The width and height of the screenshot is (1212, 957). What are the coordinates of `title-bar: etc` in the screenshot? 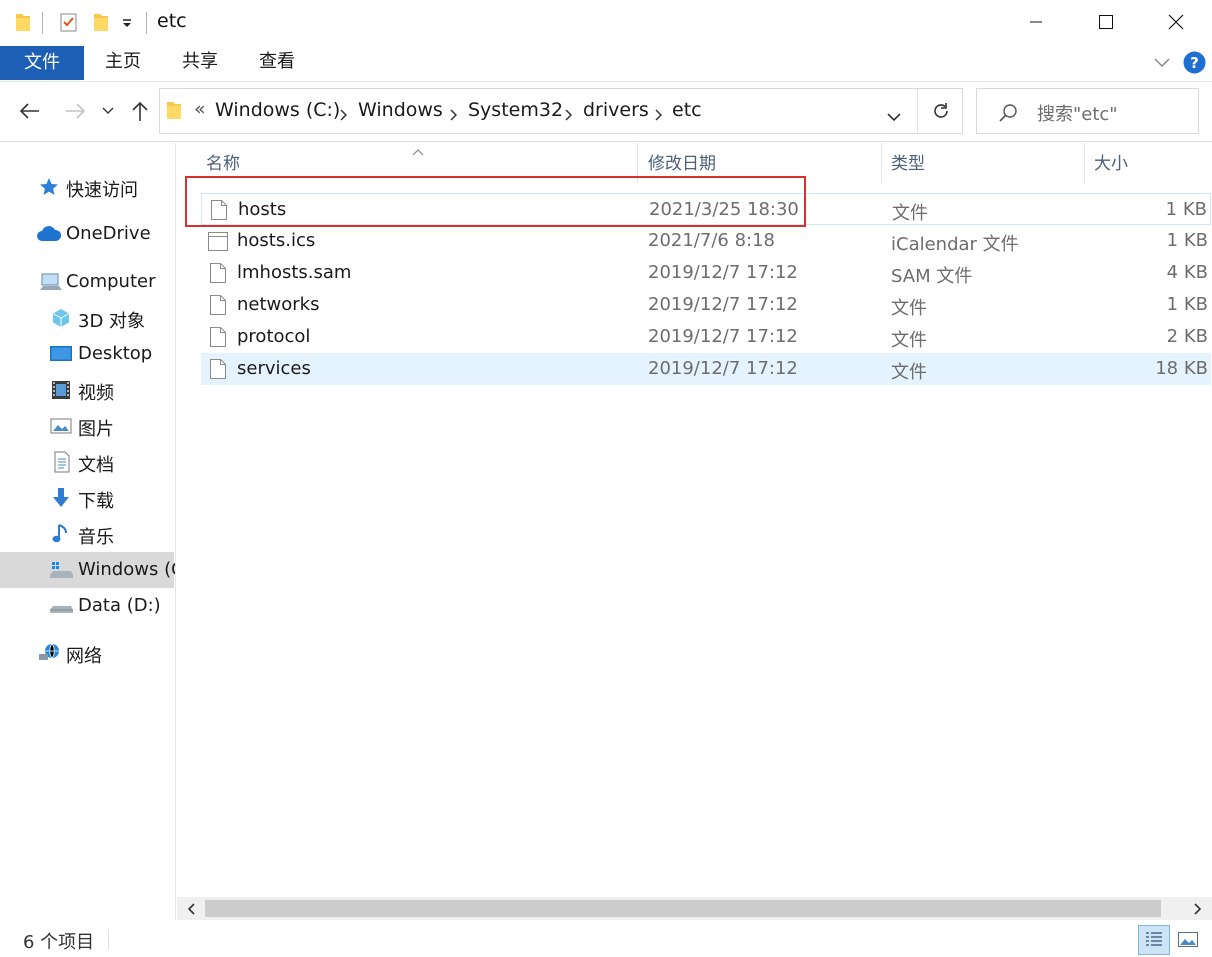 It's located at (606, 22).